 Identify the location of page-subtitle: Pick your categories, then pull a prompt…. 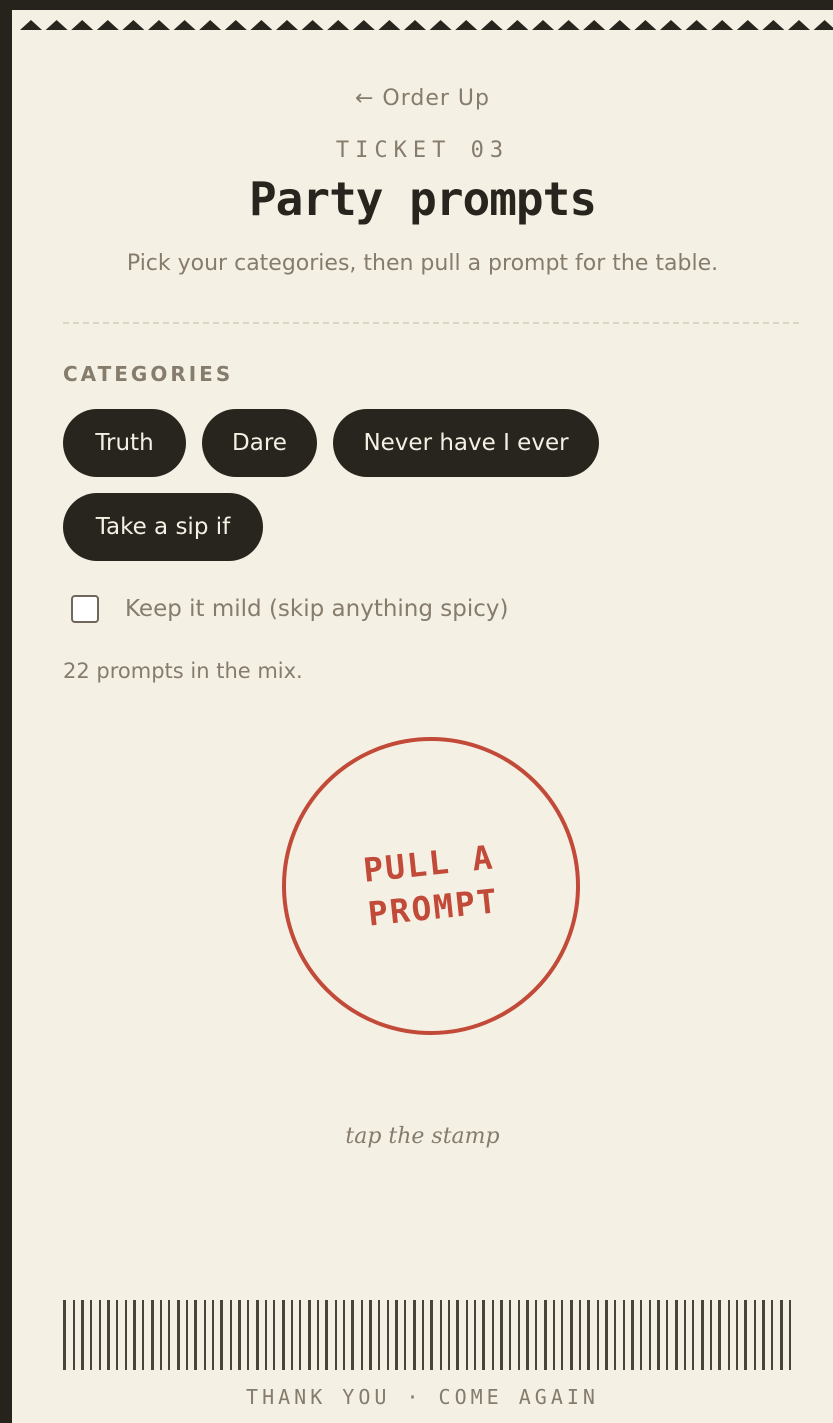
(422, 263).